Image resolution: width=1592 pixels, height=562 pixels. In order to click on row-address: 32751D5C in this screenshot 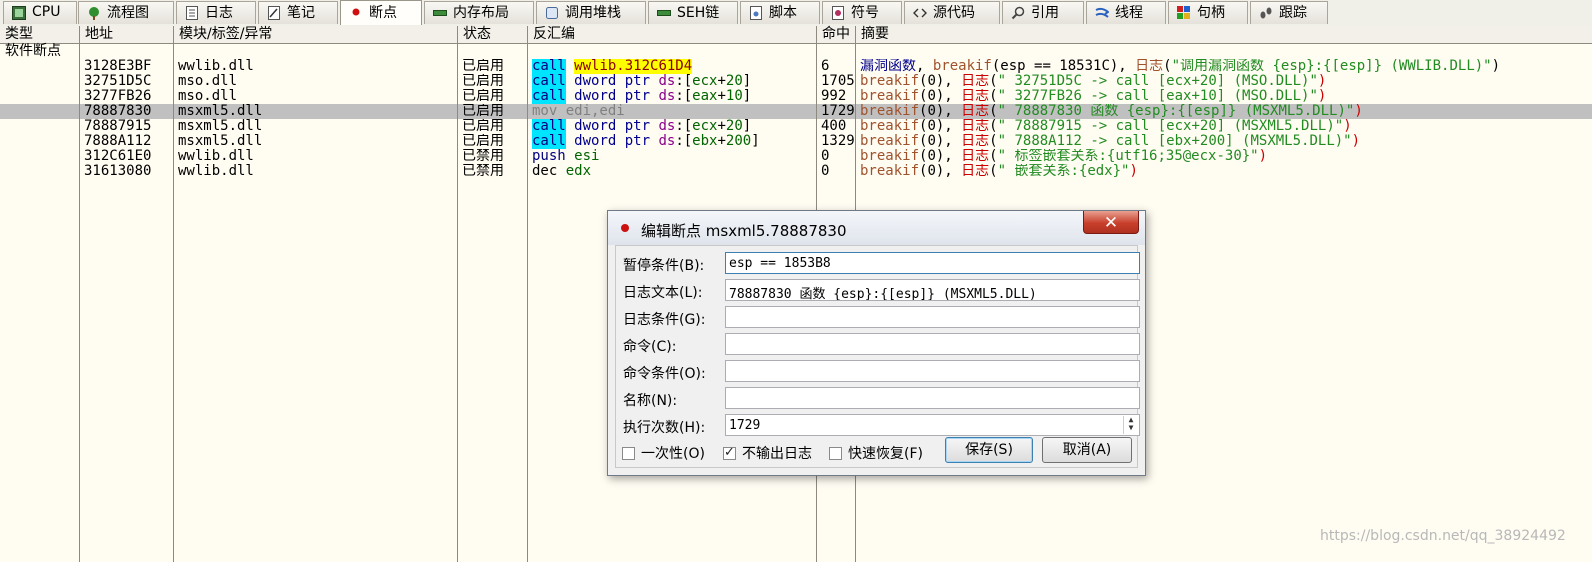, I will do `click(118, 81)`.